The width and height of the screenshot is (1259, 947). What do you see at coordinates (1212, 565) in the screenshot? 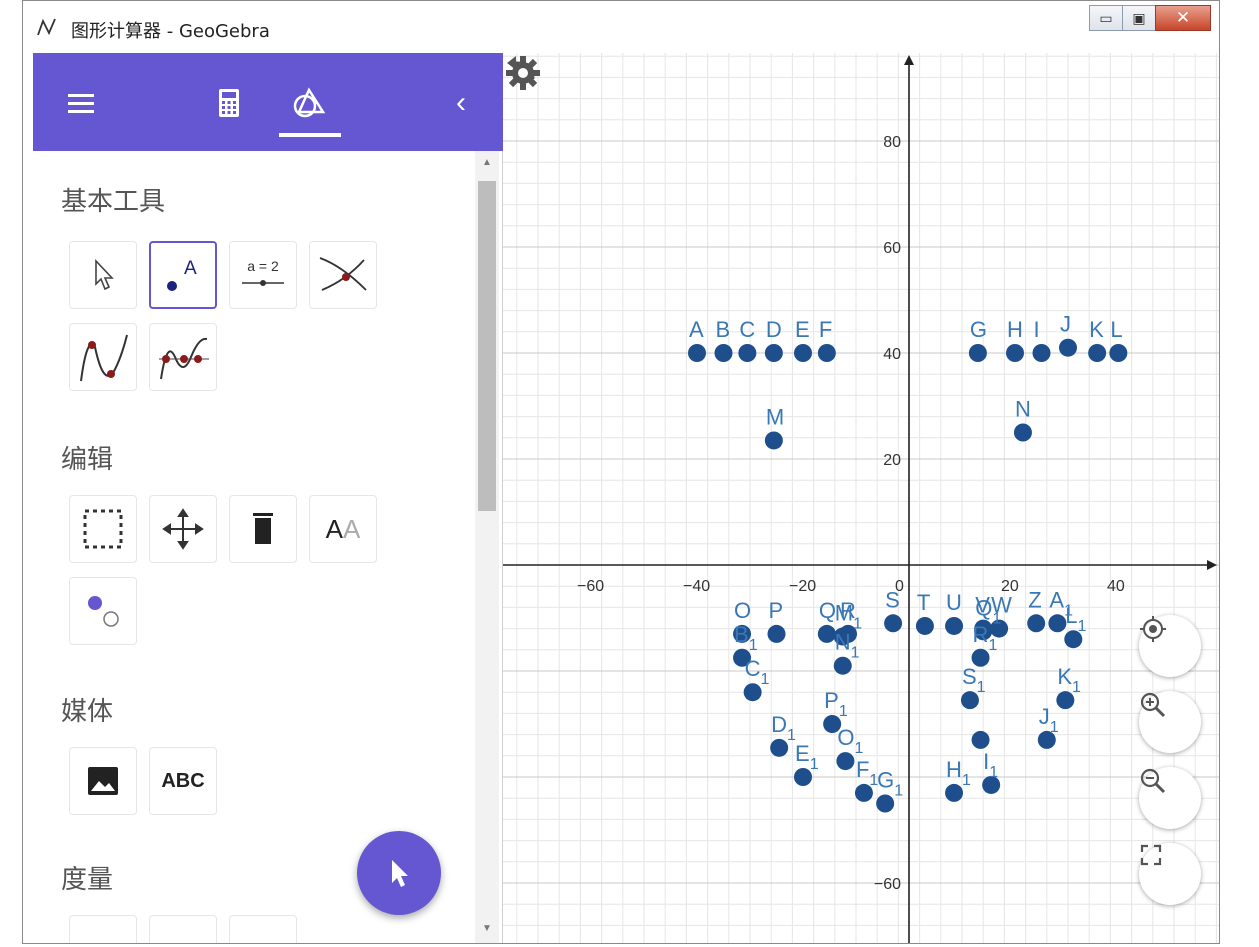
I see `x-axis-arrow` at bounding box center [1212, 565].